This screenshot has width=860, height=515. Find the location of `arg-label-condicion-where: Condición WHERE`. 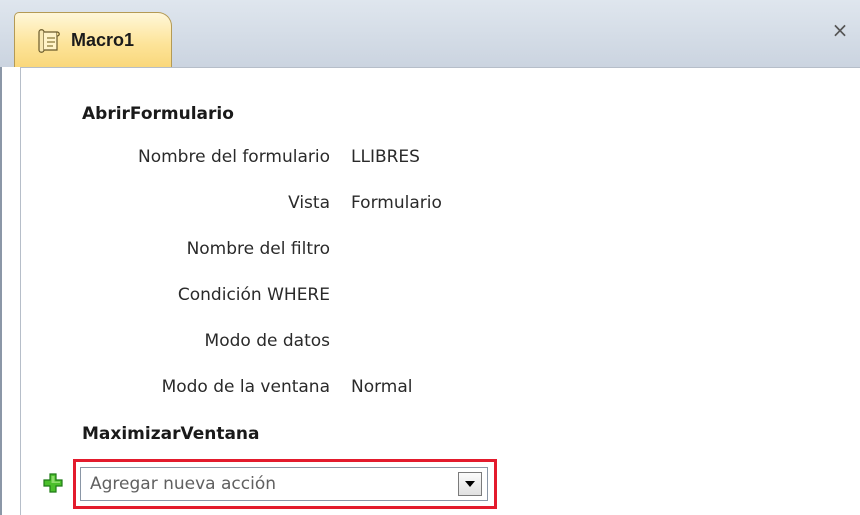

arg-label-condicion-where: Condición WHERE is located at coordinates (253, 295).